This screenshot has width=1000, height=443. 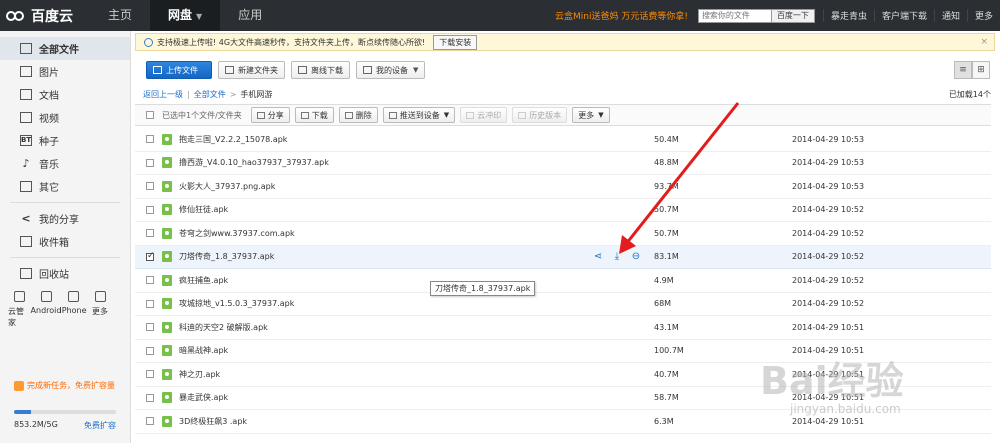 I want to click on more-circle-icon: ⊖, so click(x=636, y=256).